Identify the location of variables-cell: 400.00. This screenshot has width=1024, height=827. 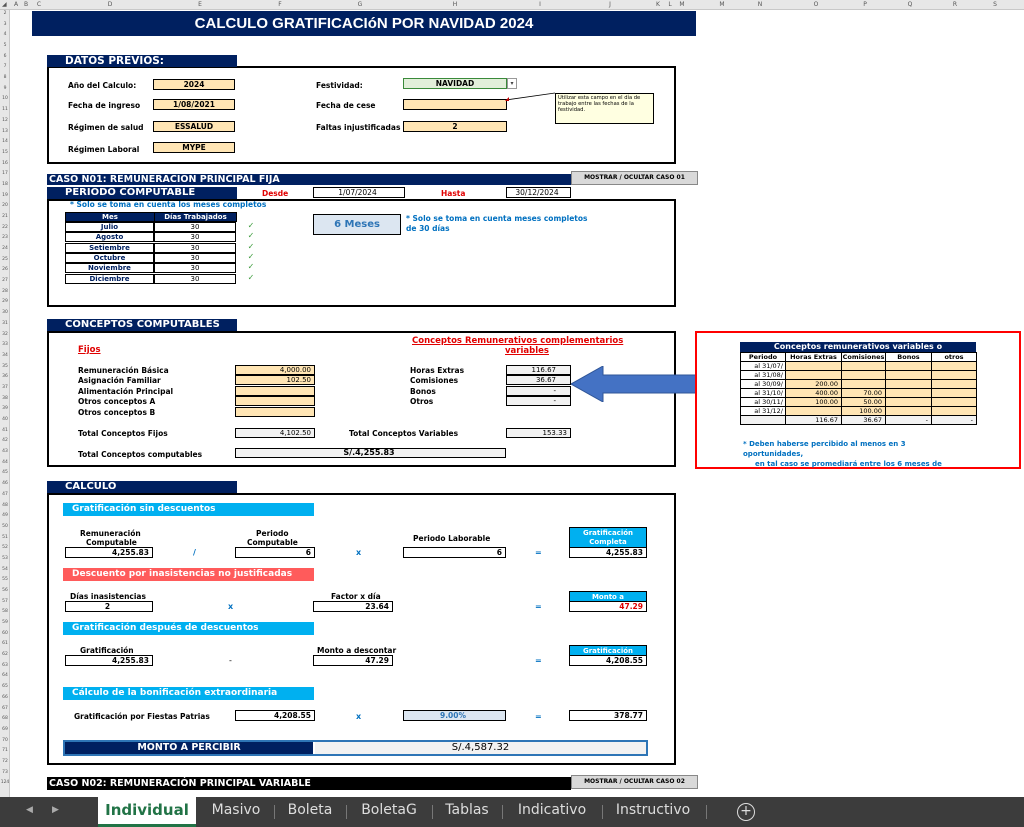
(813, 393).